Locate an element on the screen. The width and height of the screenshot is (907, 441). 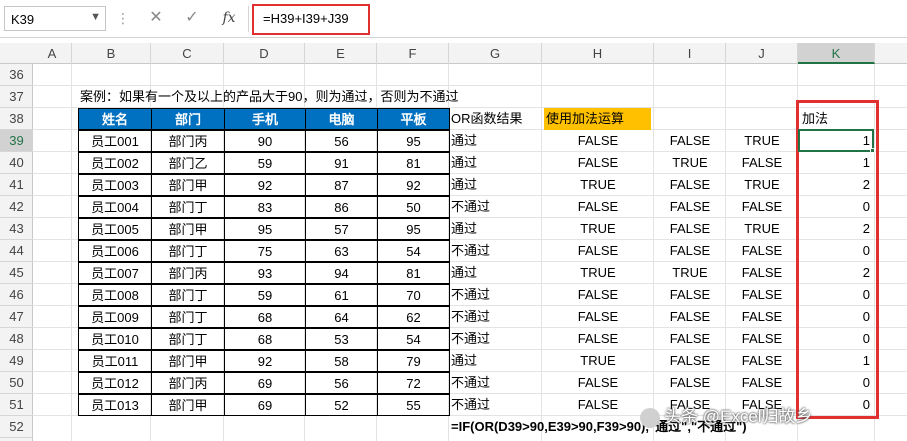
row-header-active: 39 is located at coordinates (16, 141).